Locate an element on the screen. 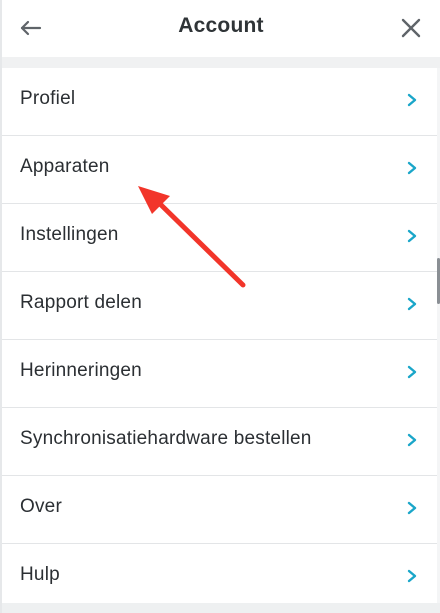 The width and height of the screenshot is (440, 613). menu-item-instellingen: Instellingen is located at coordinates (219, 238).